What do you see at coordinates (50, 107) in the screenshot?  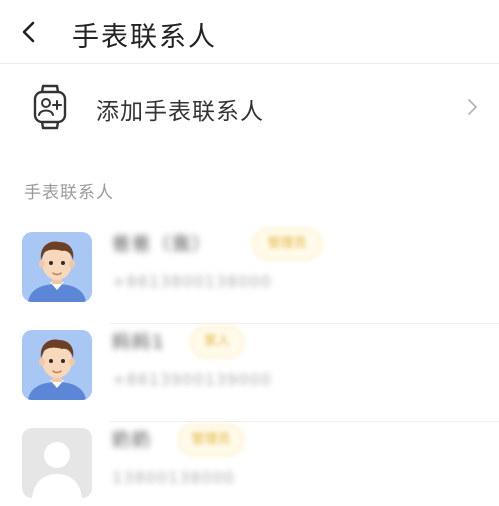 I see `watch-contact-icon` at bounding box center [50, 107].